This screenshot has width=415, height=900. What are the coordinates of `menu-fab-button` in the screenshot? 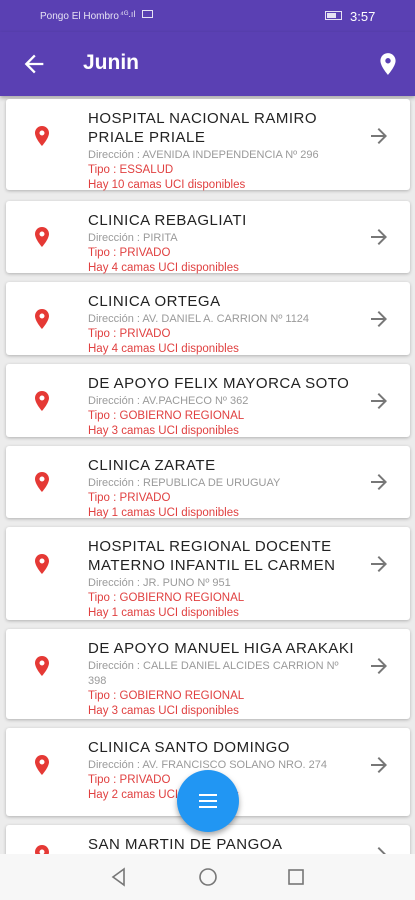 It's located at (208, 801).